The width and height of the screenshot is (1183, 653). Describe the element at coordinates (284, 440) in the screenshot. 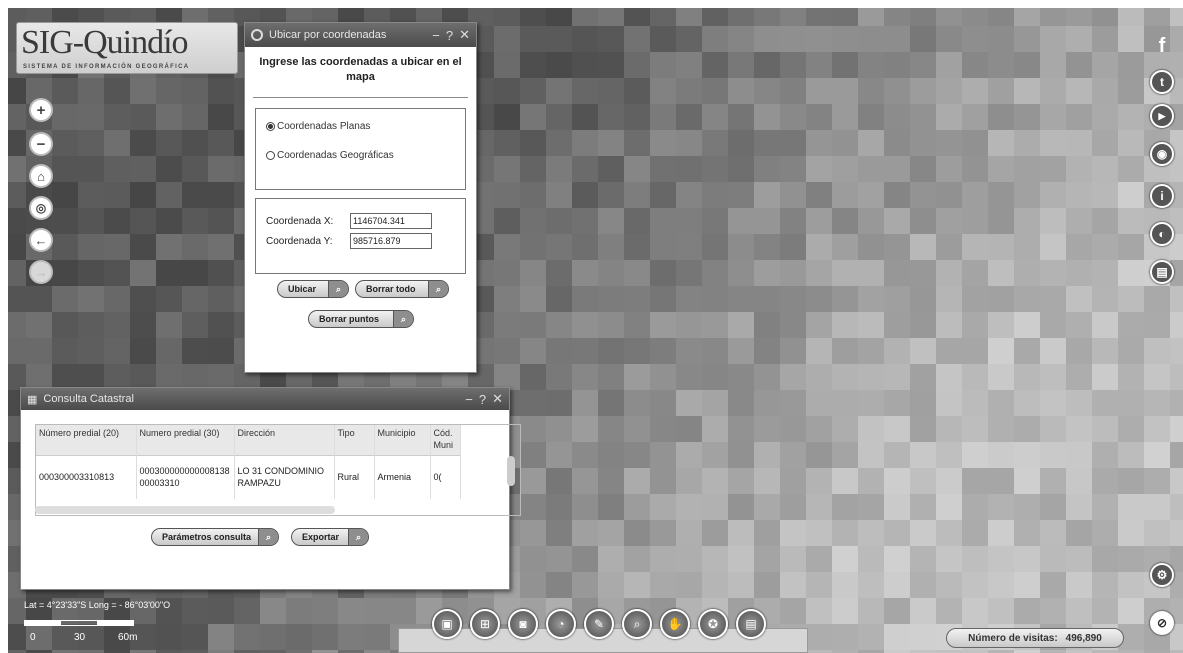

I see `column-header: Dirección` at that location.